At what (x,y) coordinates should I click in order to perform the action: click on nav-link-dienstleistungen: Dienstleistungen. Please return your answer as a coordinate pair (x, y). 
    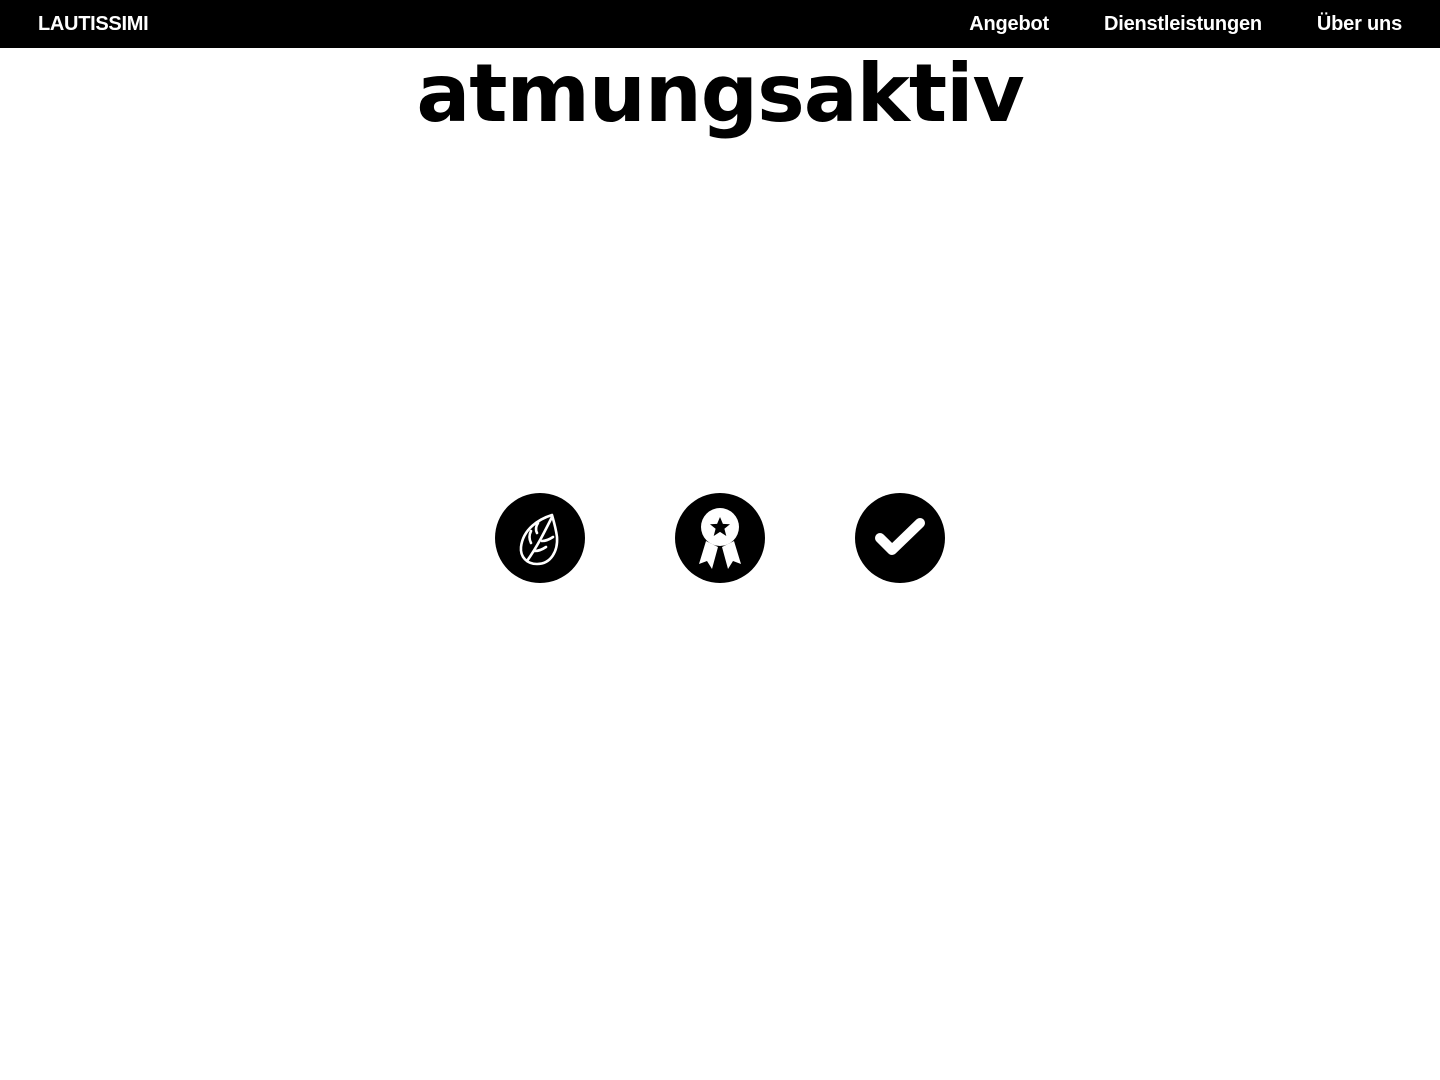
    Looking at the image, I should click on (1183, 24).